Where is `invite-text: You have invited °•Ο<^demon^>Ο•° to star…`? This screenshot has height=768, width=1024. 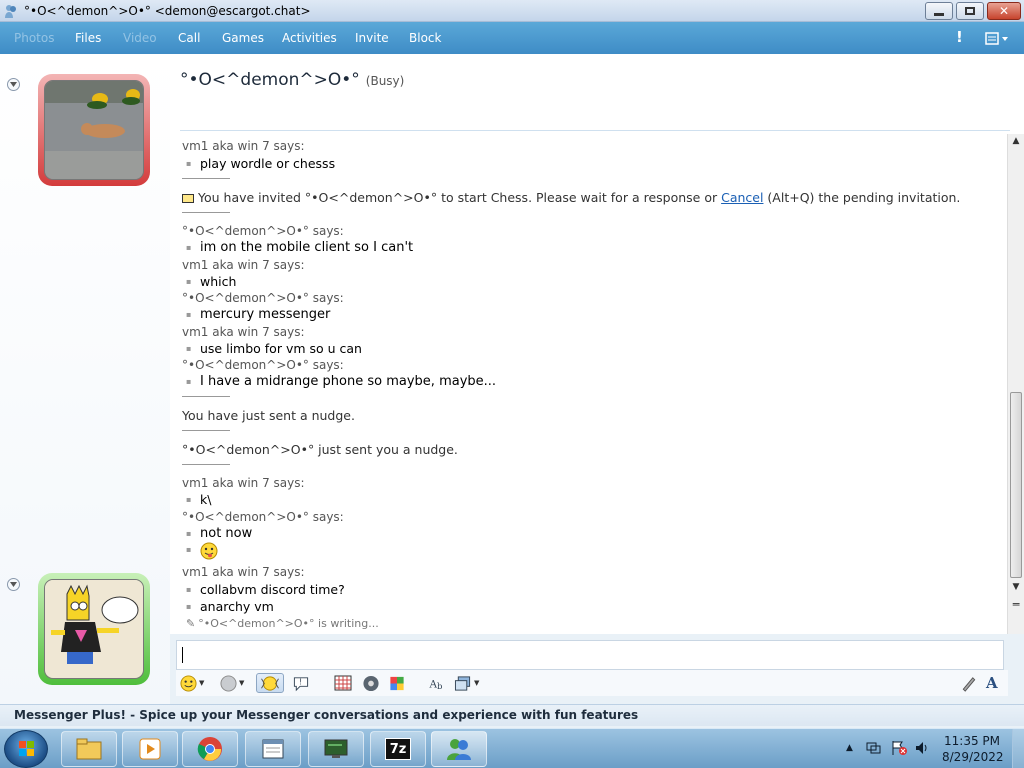
invite-text: You have invited °•Ο<^demon^>Ο•° to star… is located at coordinates (460, 197).